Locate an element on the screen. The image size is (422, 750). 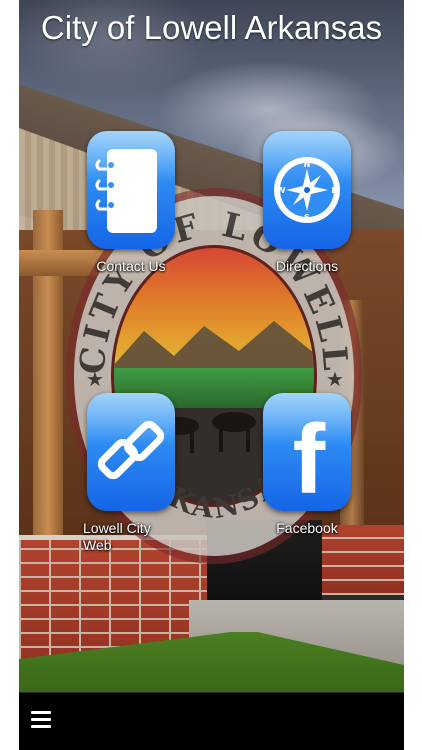
compass-n: N is located at coordinates (307, 164).